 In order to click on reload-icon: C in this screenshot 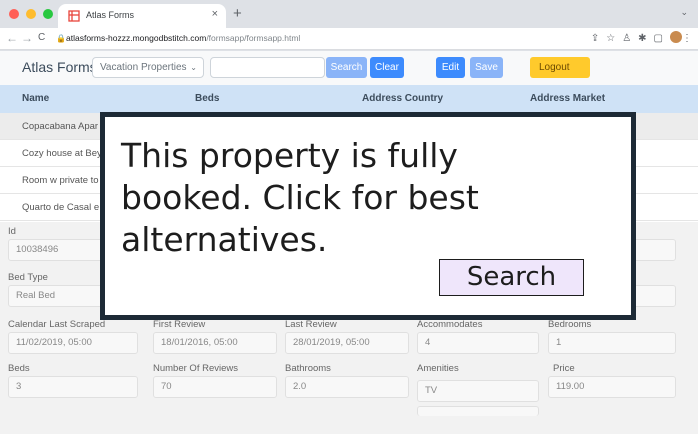, I will do `click(41, 37)`.